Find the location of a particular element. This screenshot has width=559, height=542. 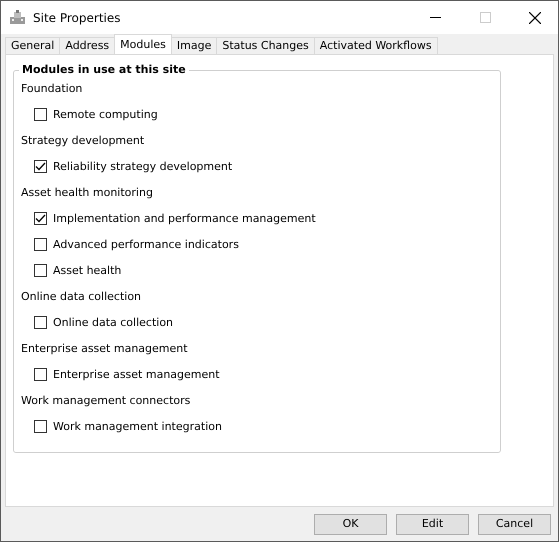

section-heading: Foundation is located at coordinates (51, 88).